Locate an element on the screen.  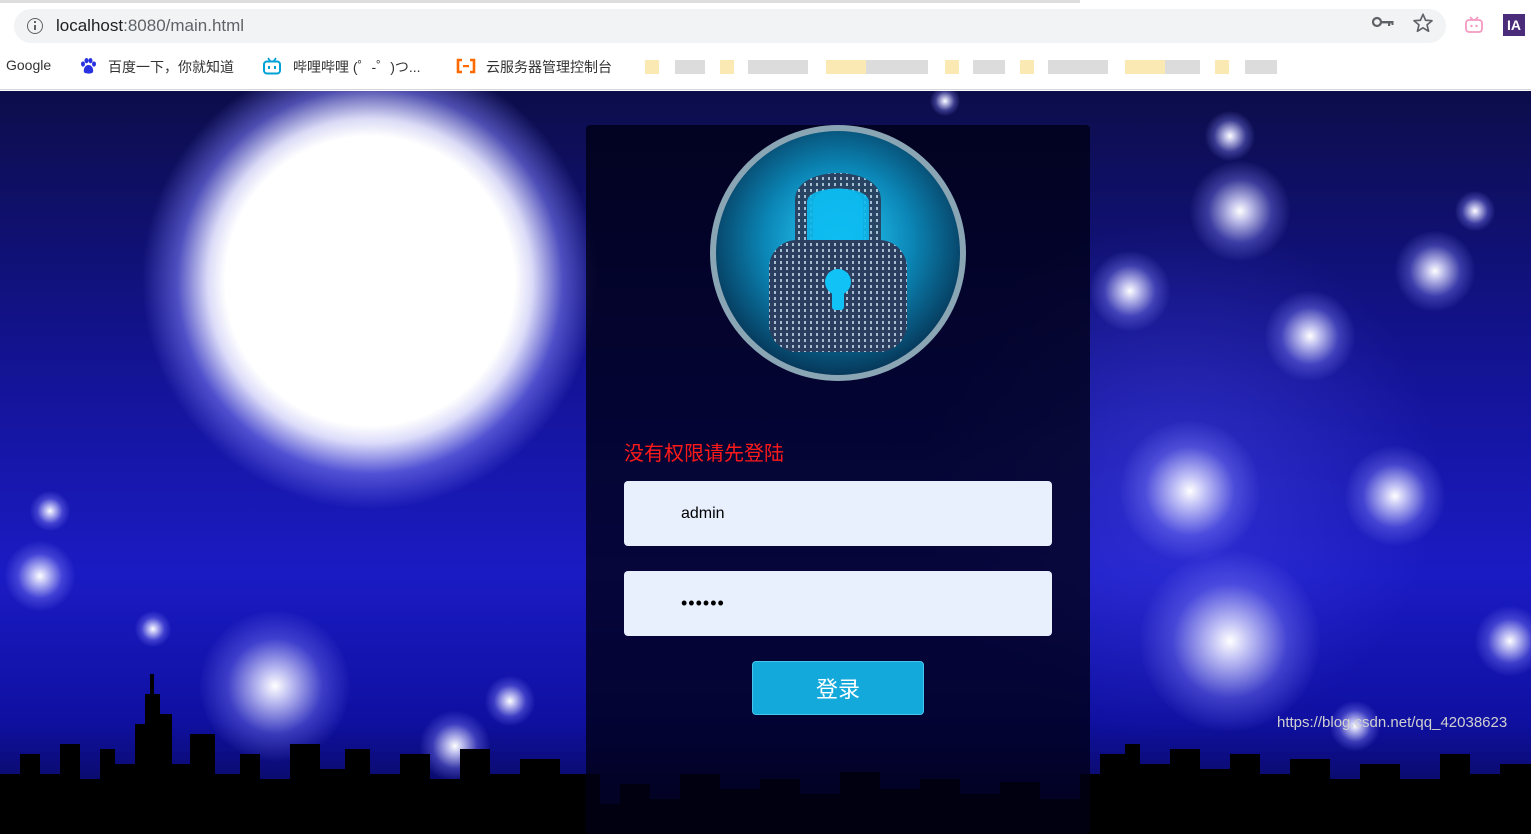
bilibili-tv-icon is located at coordinates (272, 66).